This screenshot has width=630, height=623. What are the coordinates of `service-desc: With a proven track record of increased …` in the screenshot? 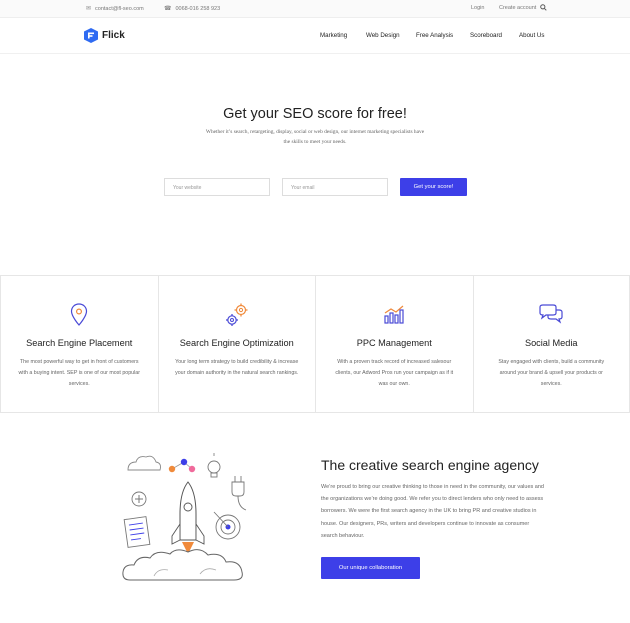 It's located at (394, 373).